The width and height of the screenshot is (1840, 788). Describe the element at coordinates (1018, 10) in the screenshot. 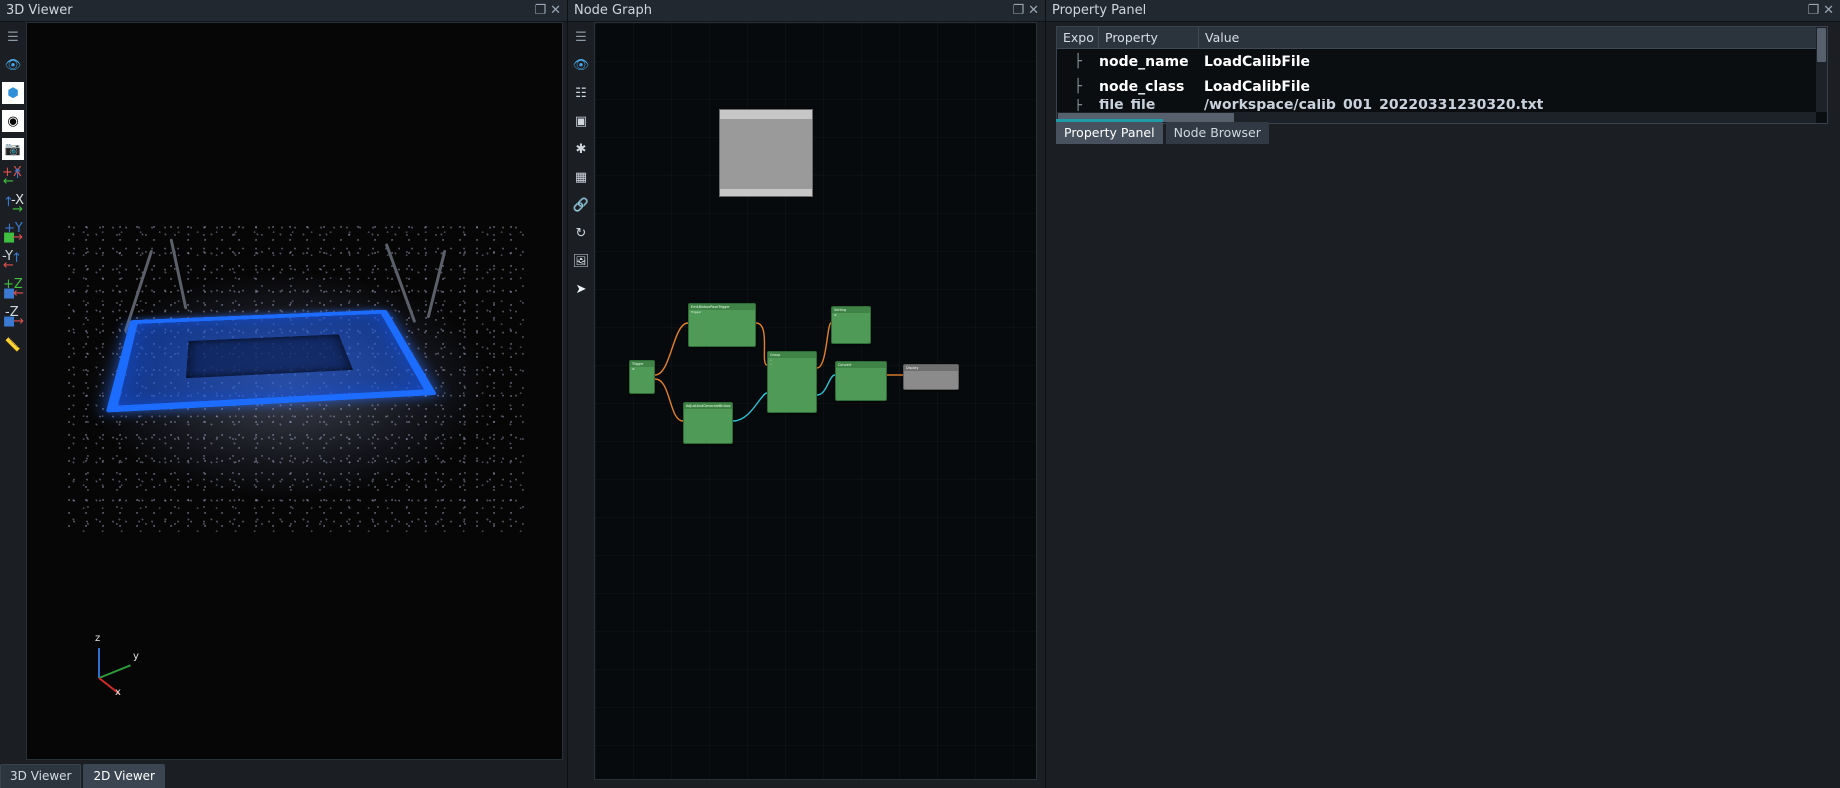

I see `node-graph-restore-icon: ❐` at that location.